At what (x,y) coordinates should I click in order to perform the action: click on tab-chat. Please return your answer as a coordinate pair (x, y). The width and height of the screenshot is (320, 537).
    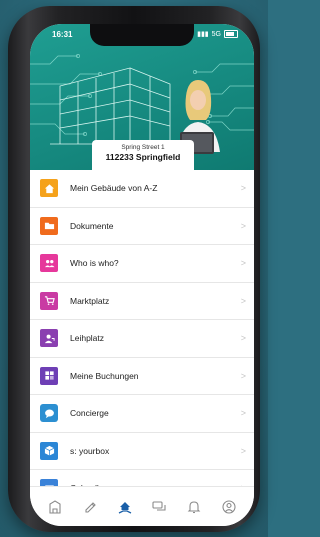
    Looking at the image, I should click on (159, 507).